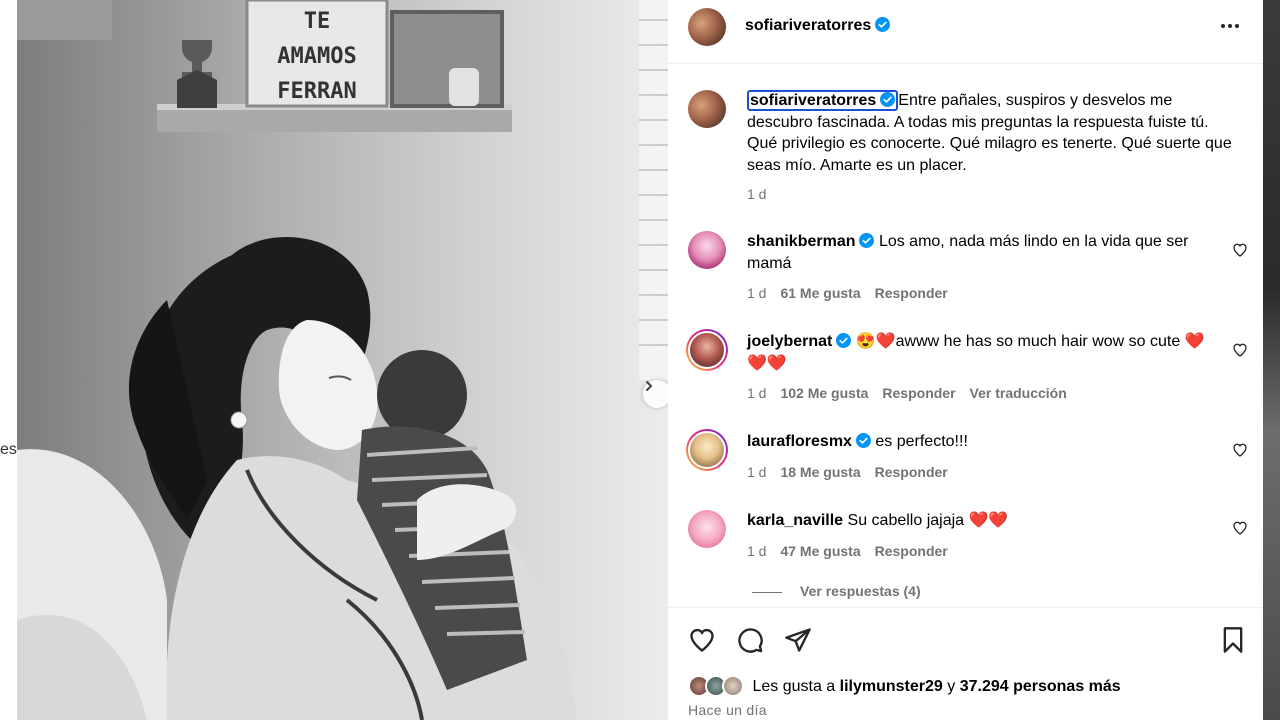 The height and width of the screenshot is (720, 1280). Describe the element at coordinates (707, 27) in the screenshot. I see `author-avatar` at that location.